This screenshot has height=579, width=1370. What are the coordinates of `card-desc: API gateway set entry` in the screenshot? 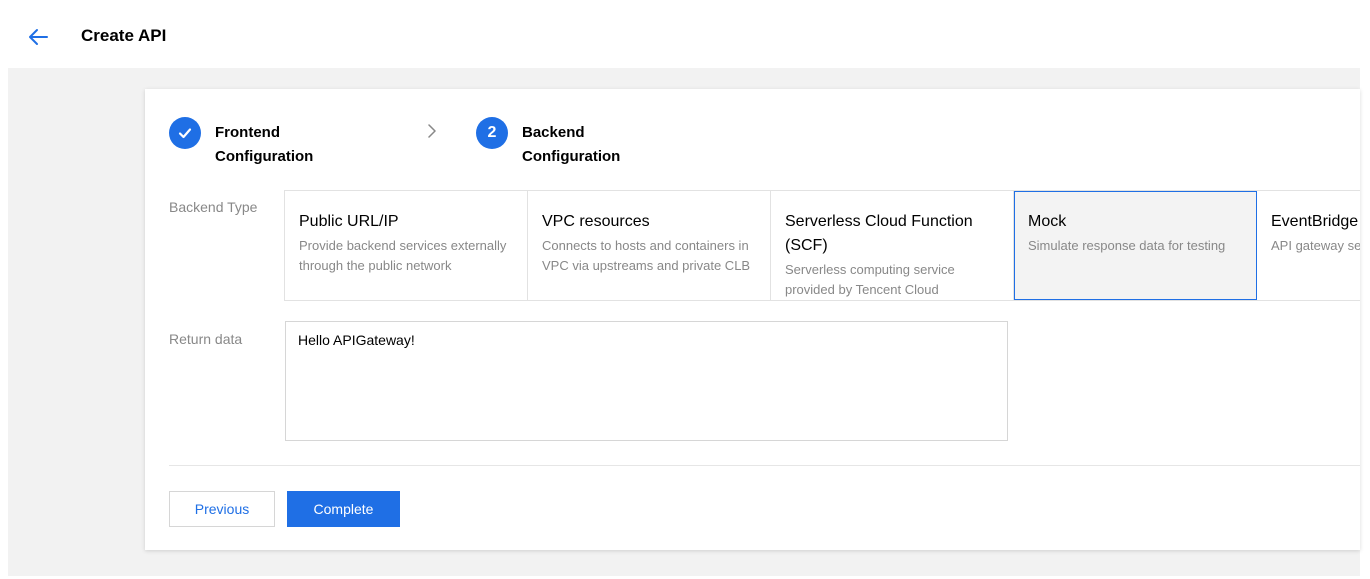 It's located at (1315, 245).